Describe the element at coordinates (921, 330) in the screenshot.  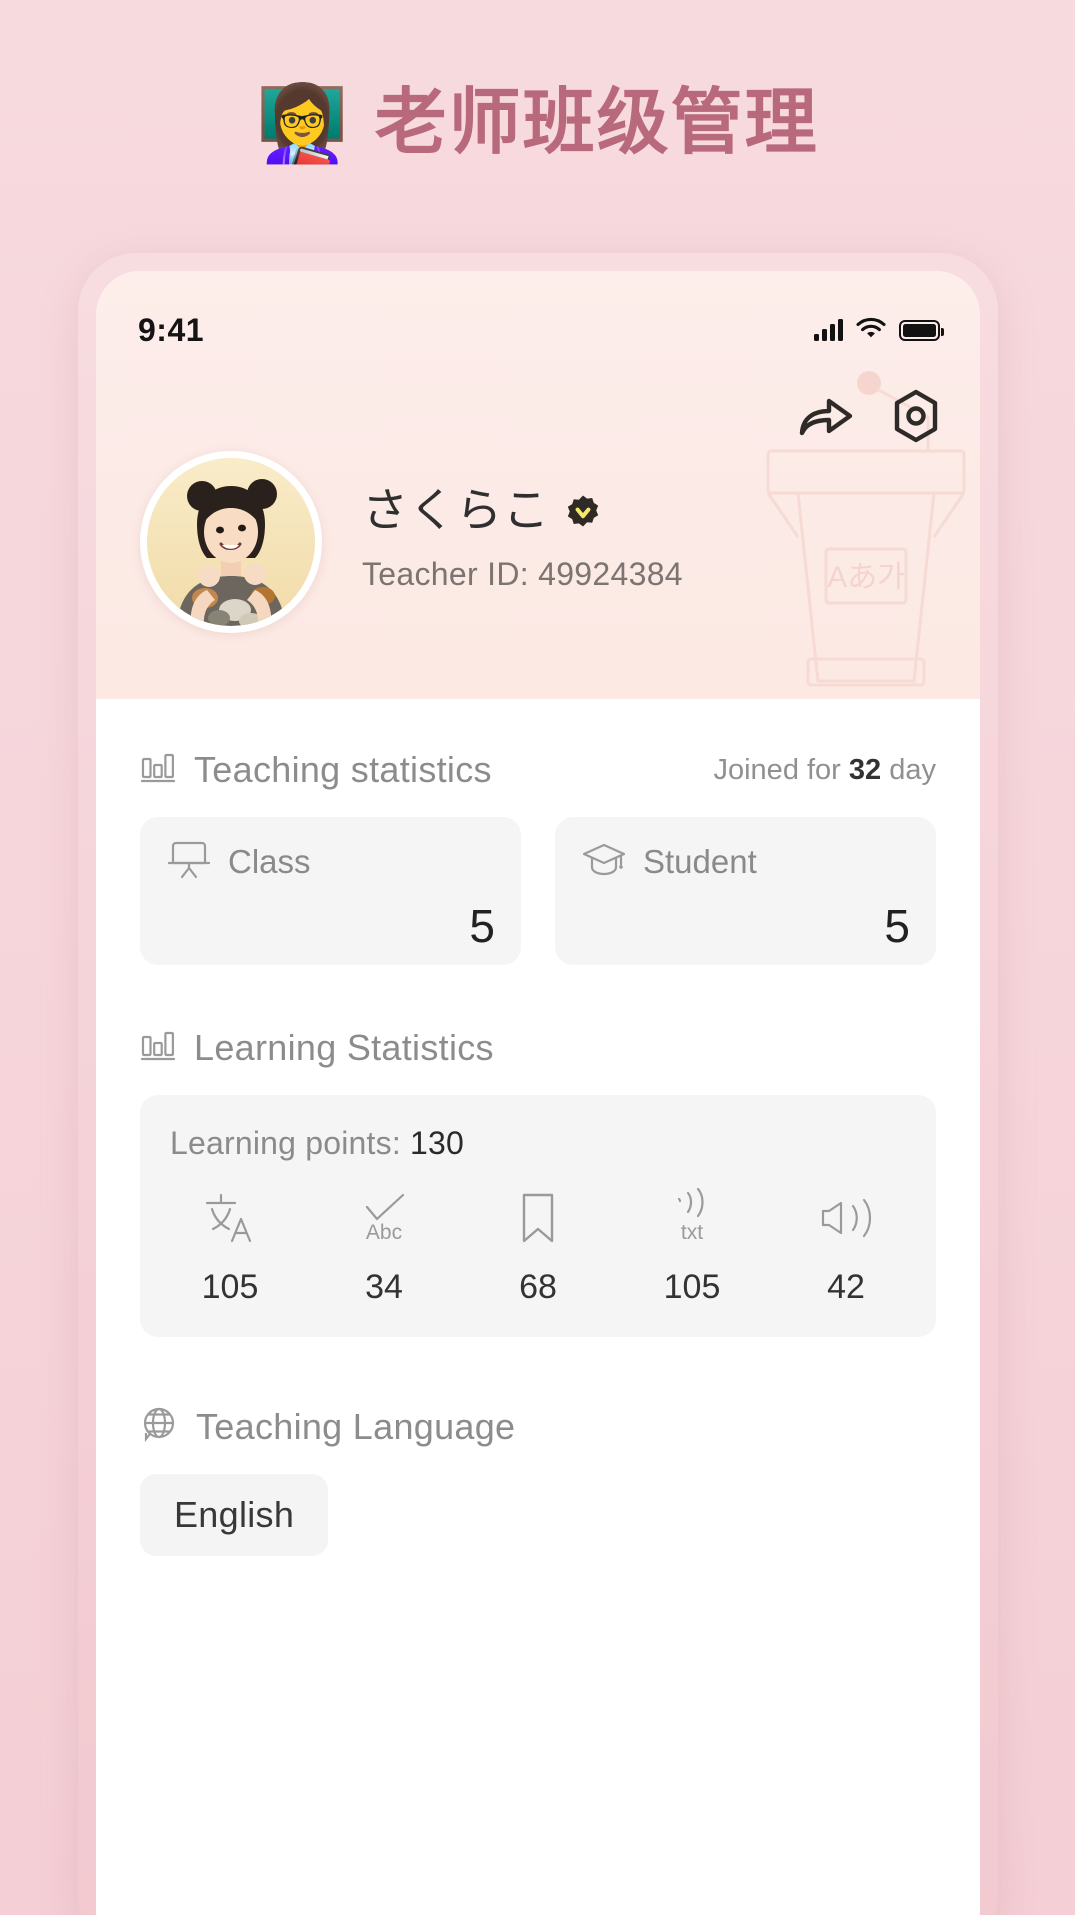
I see `battery-icon` at that location.